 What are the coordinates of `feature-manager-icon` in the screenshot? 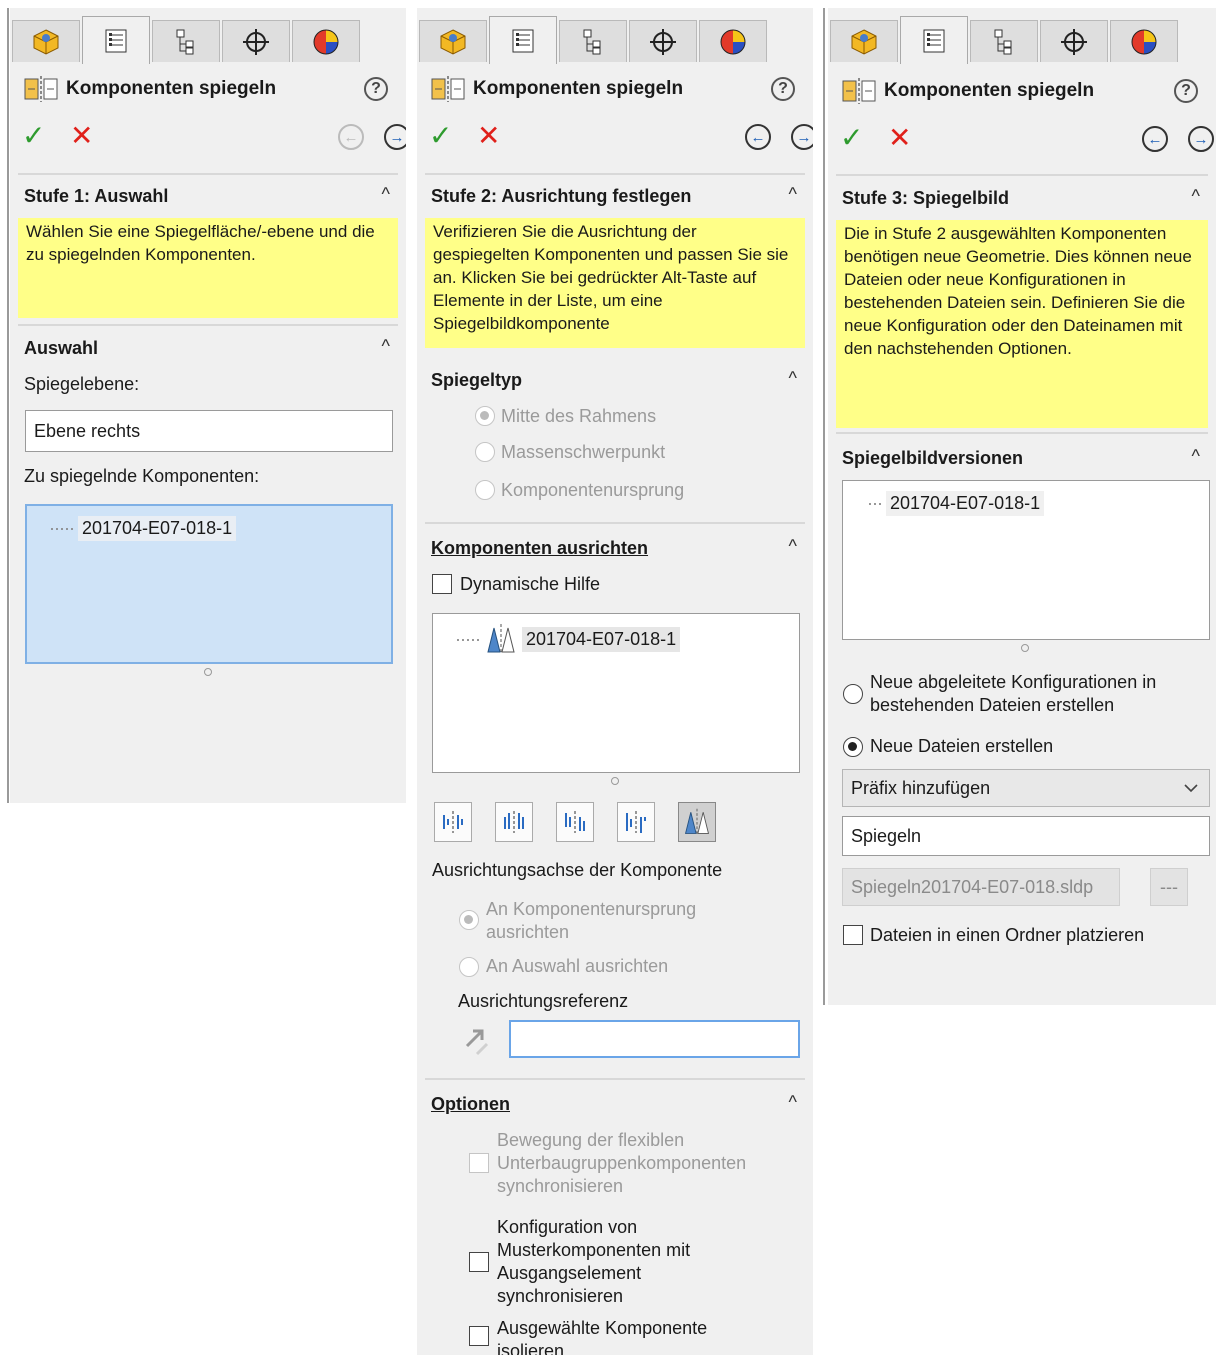 It's located at (864, 41).